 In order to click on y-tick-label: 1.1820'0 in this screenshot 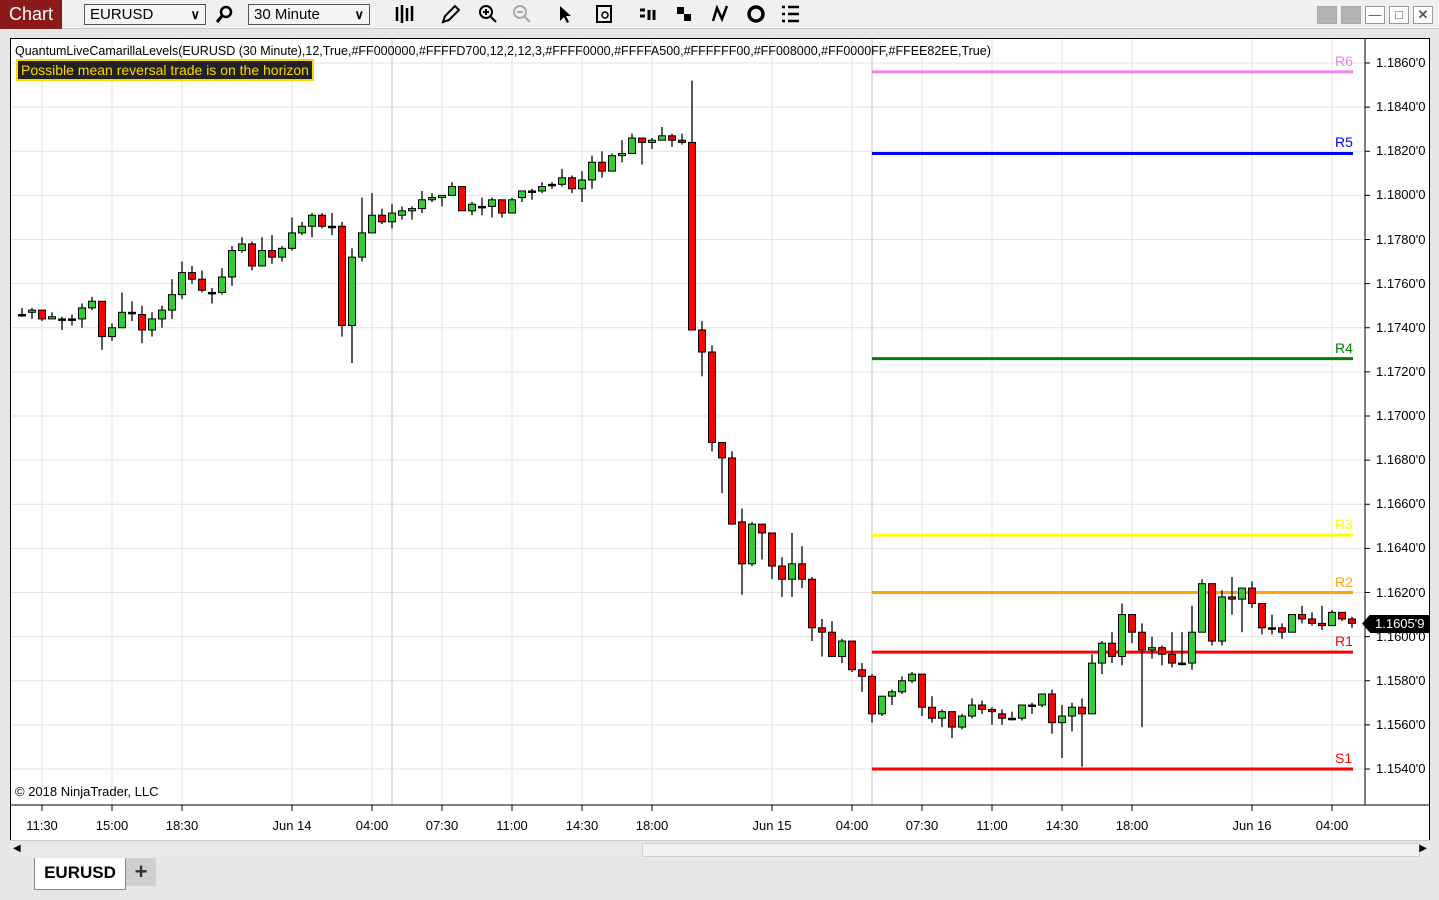, I will do `click(1401, 151)`.